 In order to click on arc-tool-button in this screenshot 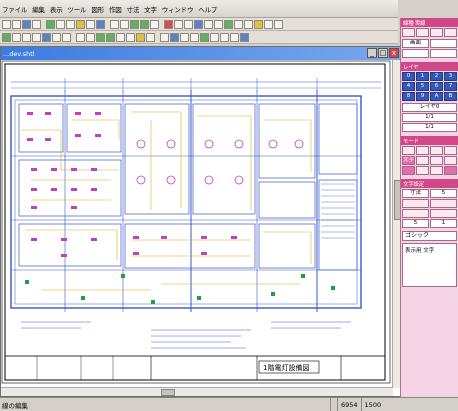, I will do `click(80, 24)`.